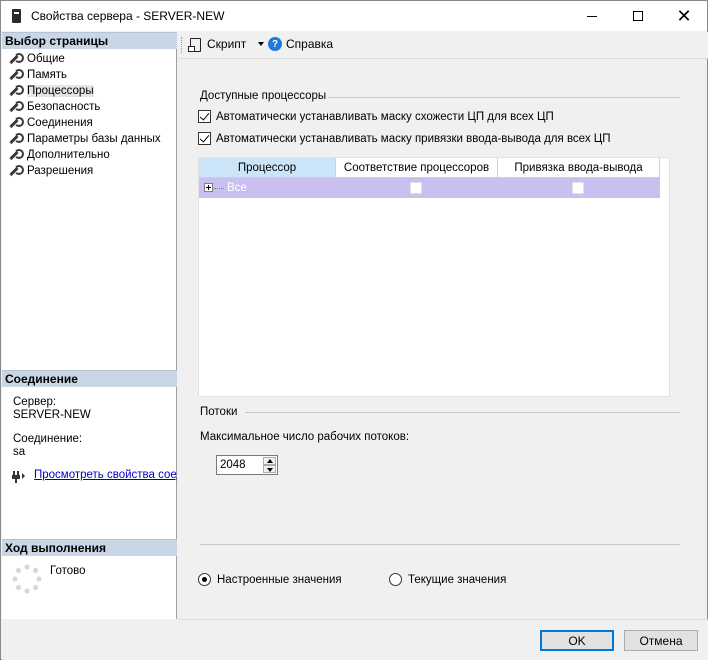 The image size is (708, 660). Describe the element at coordinates (204, 138) in the screenshot. I see `auto-io-affinity-checkbox` at that location.